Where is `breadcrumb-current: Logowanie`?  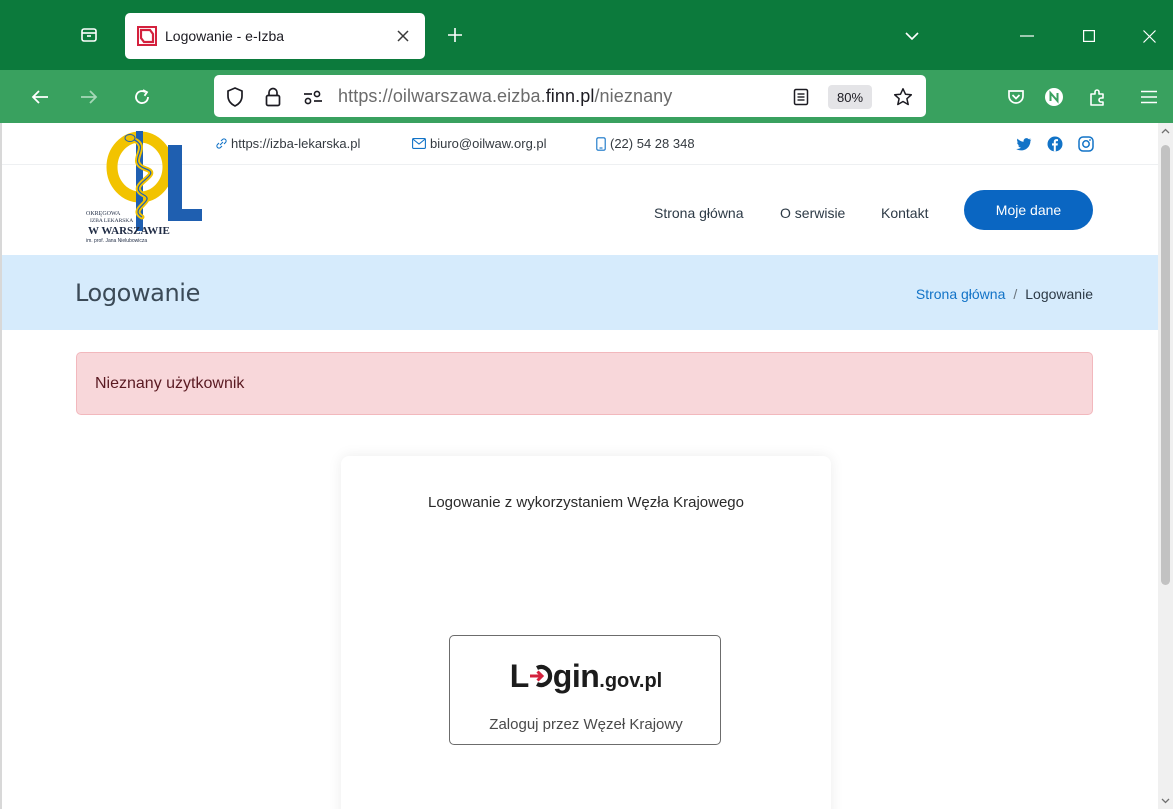 breadcrumb-current: Logowanie is located at coordinates (1059, 294).